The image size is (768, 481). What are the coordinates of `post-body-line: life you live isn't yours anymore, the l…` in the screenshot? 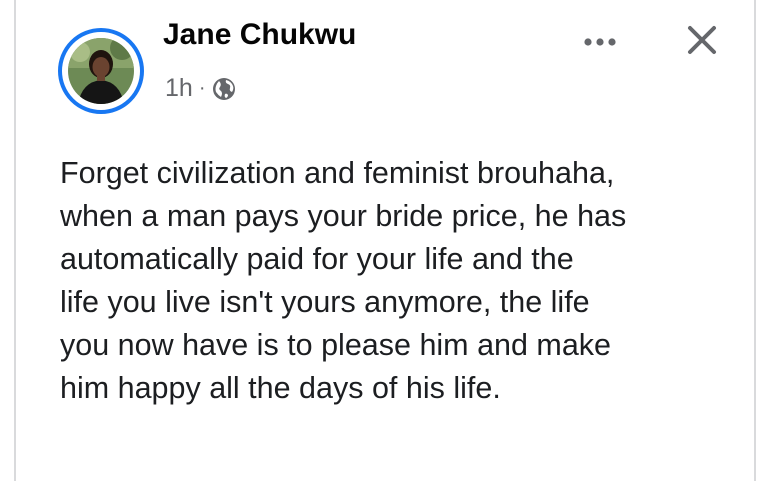 It's located at (325, 302).